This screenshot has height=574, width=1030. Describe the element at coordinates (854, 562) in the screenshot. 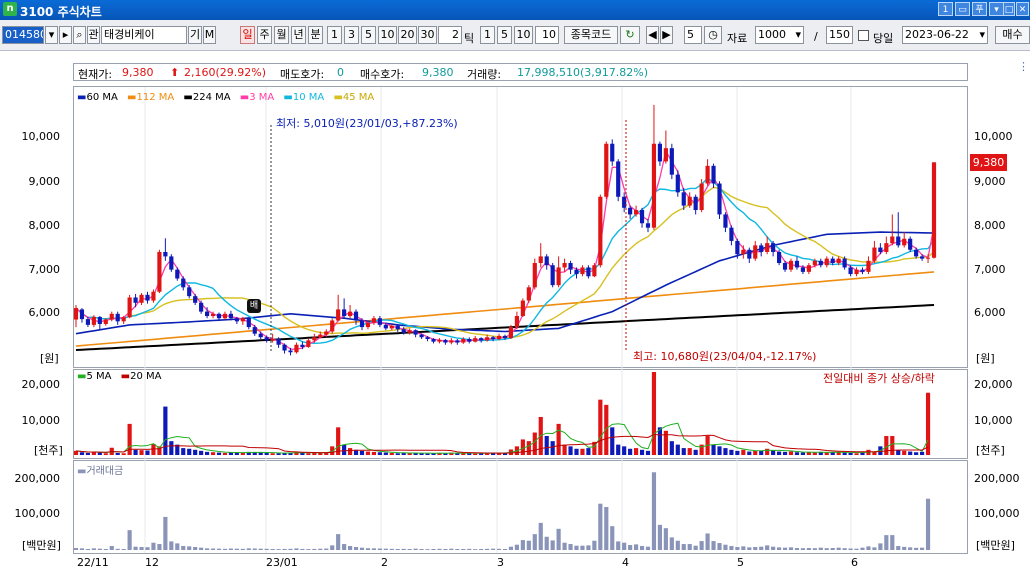

I see `x-tick-jun: 6` at that location.